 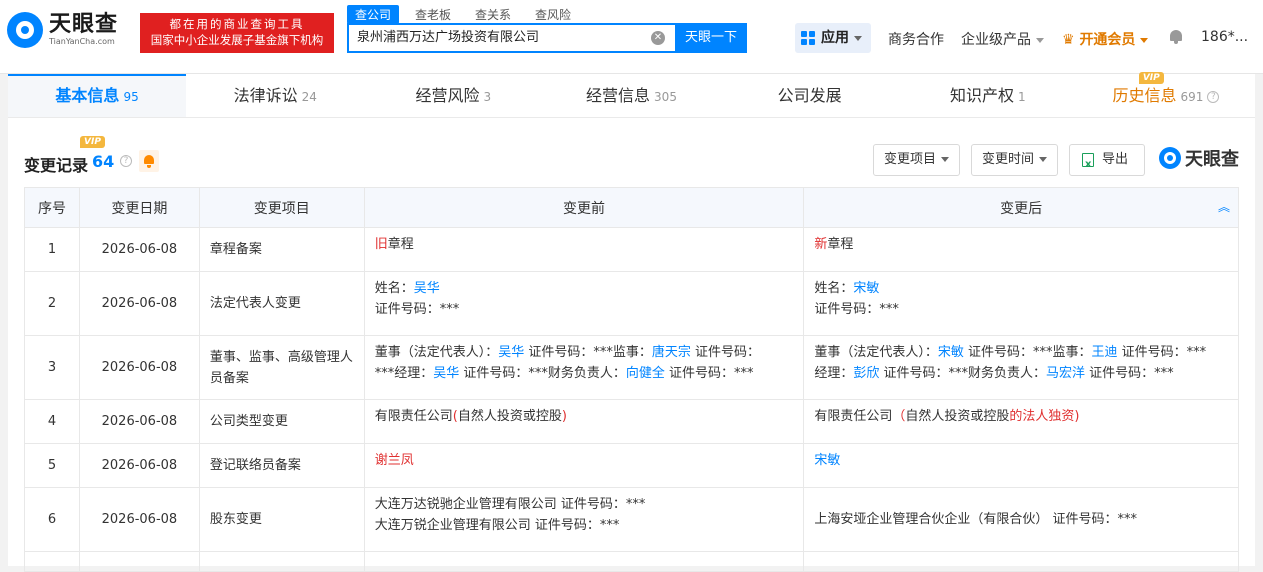 I want to click on collapse-up-icon: ︽, so click(x=1224, y=207).